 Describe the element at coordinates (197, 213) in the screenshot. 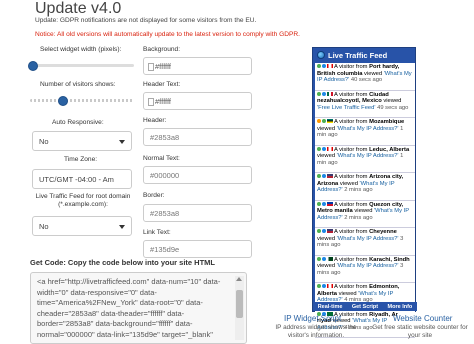

I see `border-color-input: #2853a8` at that location.